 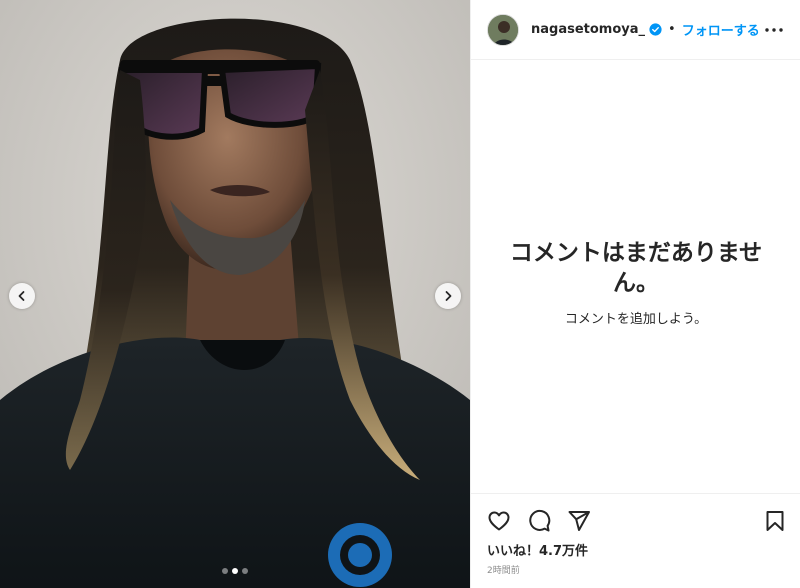 I want to click on carousel-dot-active, so click(x=235, y=571).